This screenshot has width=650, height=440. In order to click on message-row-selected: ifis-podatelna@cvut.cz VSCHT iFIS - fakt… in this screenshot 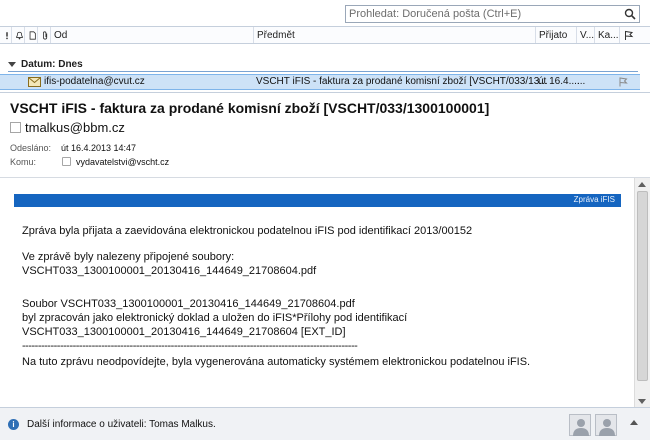, I will do `click(320, 82)`.